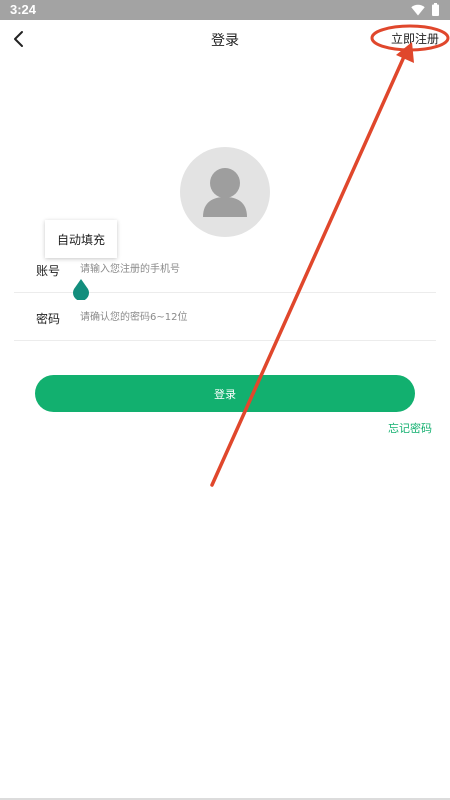 This screenshot has height=800, width=450. Describe the element at coordinates (225, 39) in the screenshot. I see `app-bar: 登录 立即注册` at that location.